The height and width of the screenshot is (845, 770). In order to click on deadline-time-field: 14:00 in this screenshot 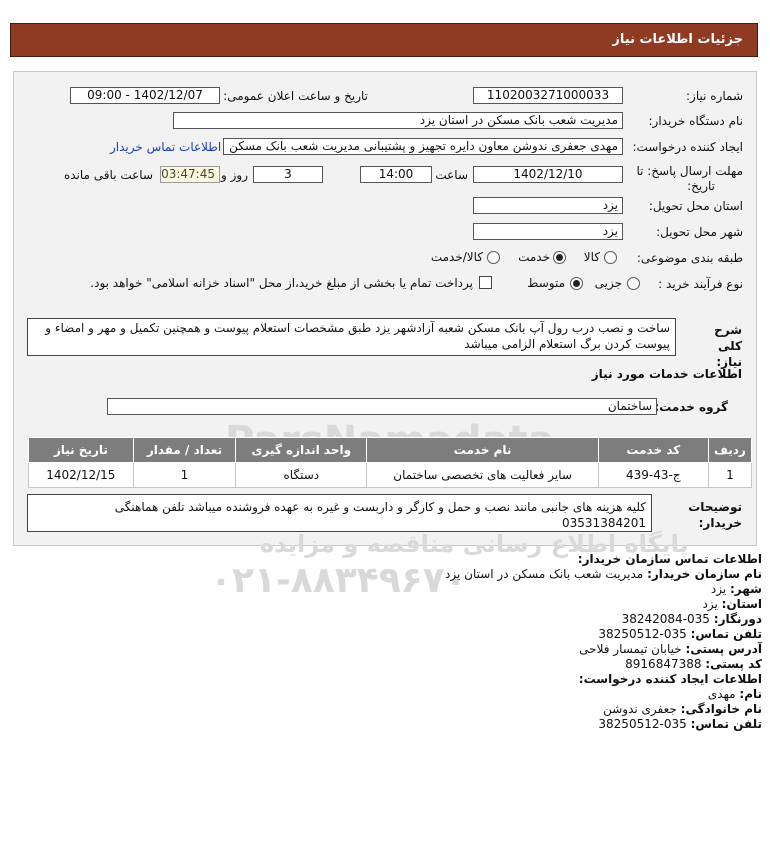, I will do `click(396, 174)`.